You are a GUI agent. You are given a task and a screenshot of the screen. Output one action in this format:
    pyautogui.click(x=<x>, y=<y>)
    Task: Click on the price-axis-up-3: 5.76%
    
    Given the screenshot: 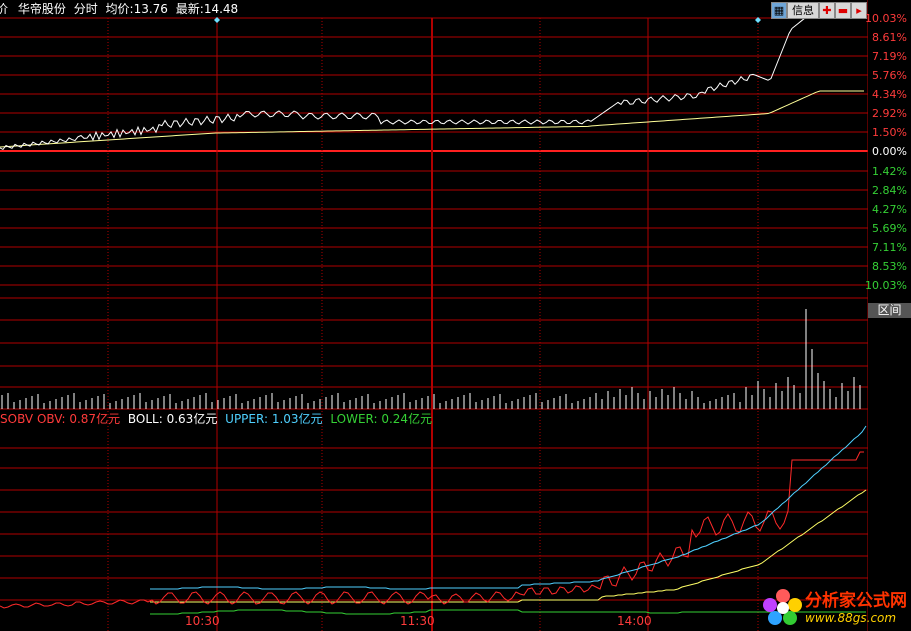 What is the action you would take?
    pyautogui.click(x=889, y=75)
    